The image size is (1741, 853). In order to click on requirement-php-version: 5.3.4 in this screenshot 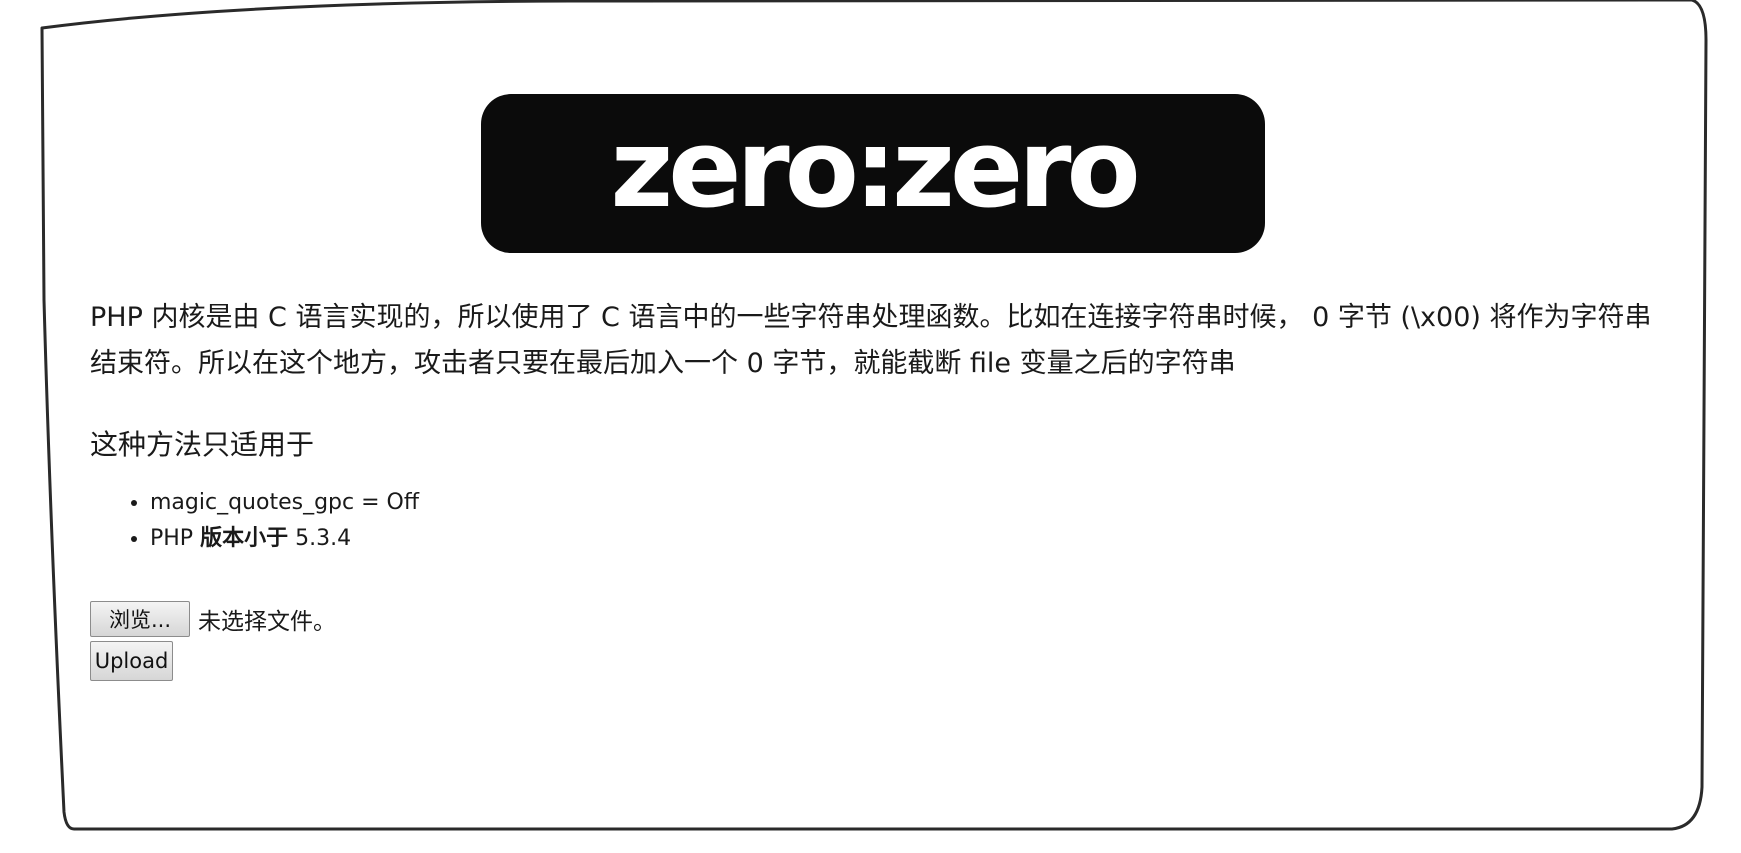, I will do `click(320, 538)`.